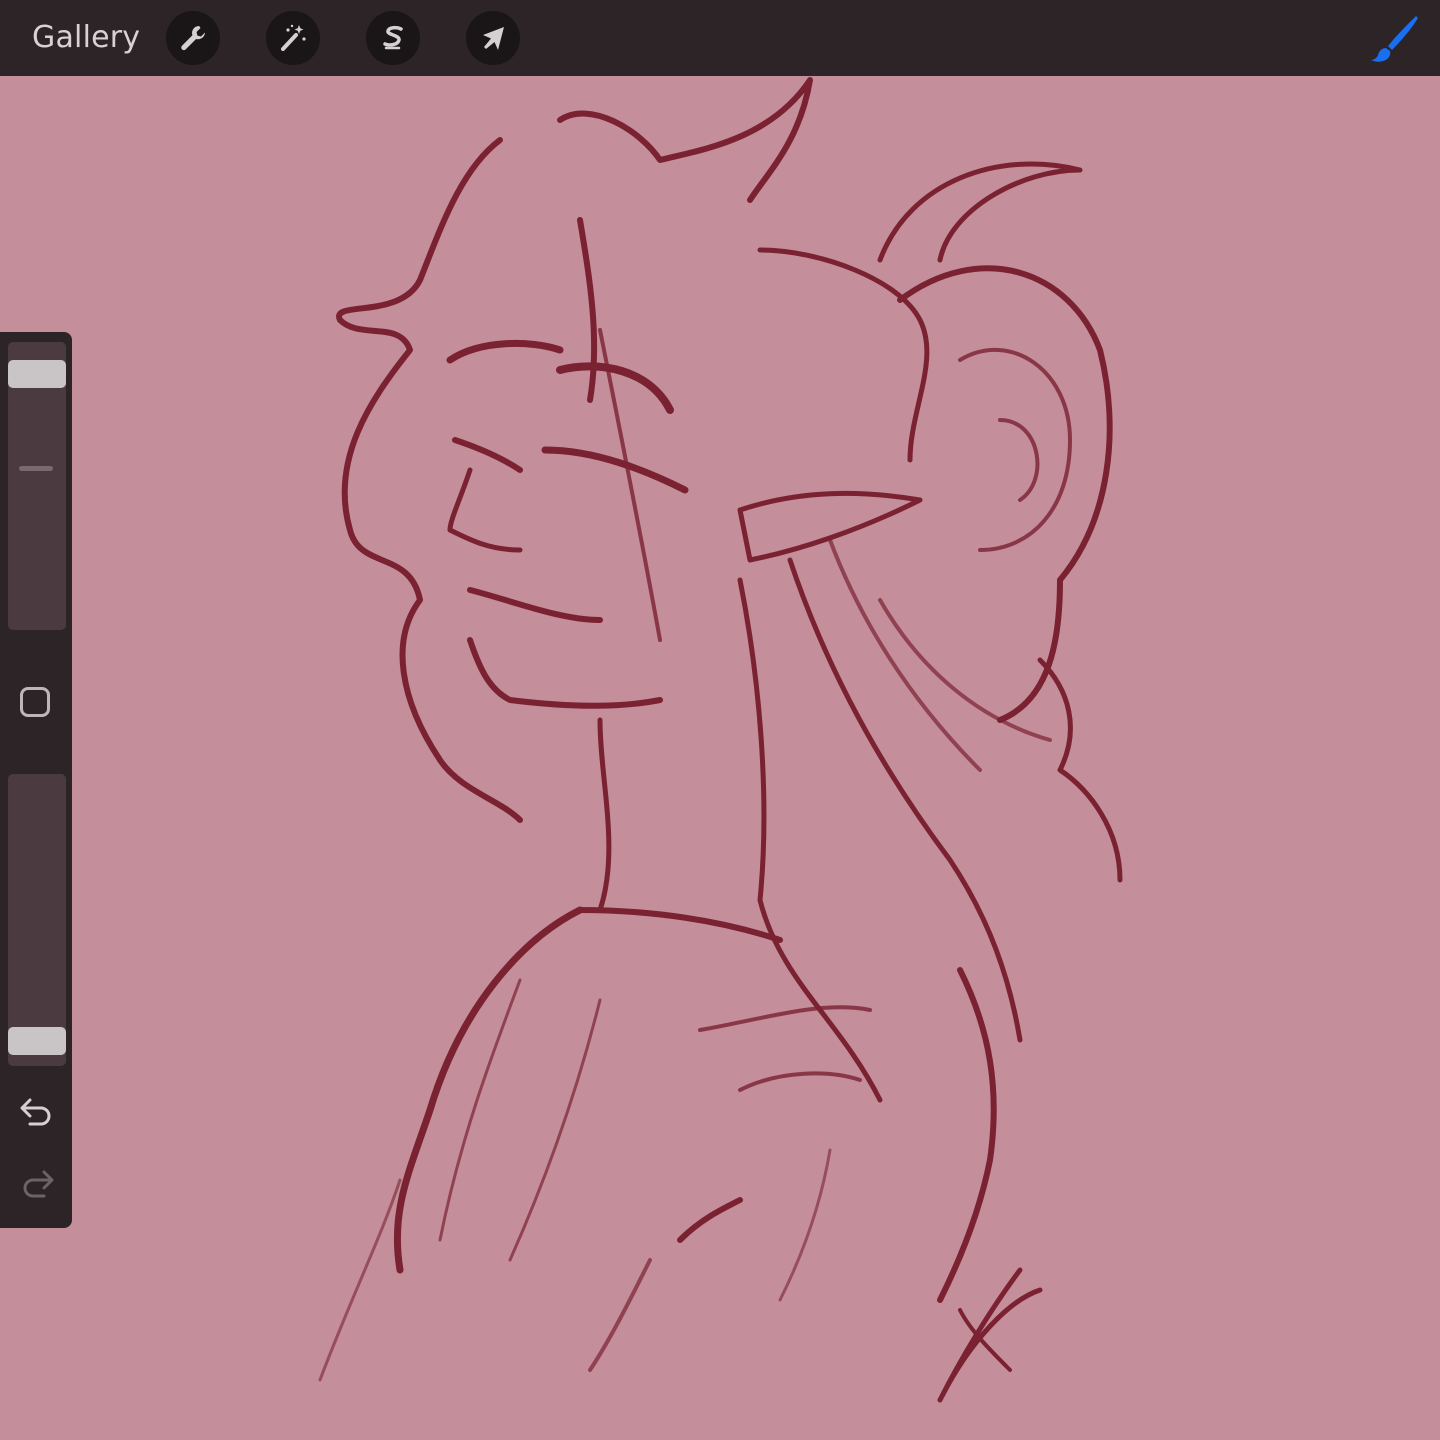  I want to click on slider-tick, so click(36, 468).